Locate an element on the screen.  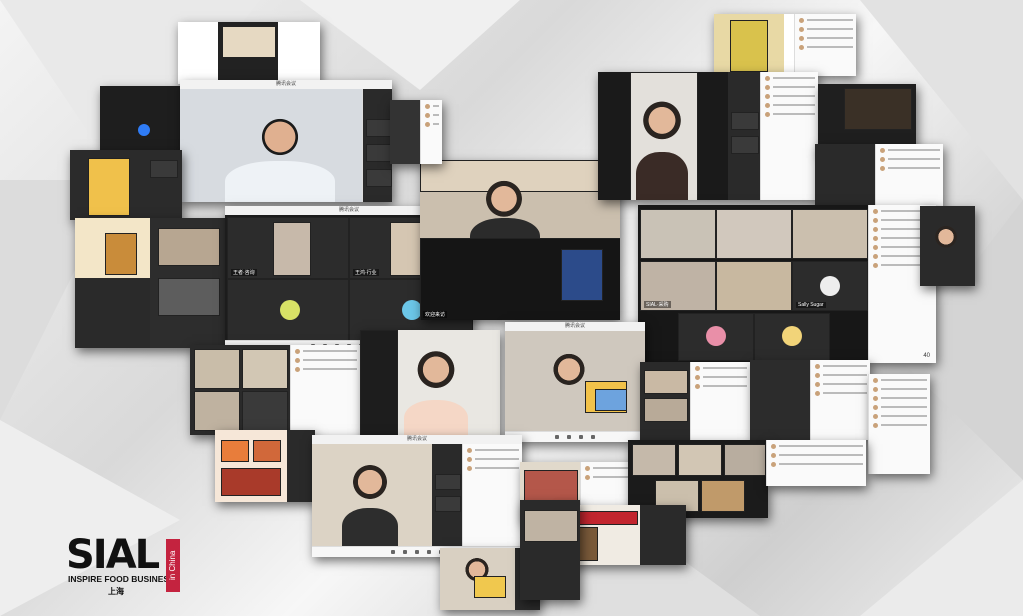
meeting-window-cards: 腾讯会议 is located at coordinates (575, 382).